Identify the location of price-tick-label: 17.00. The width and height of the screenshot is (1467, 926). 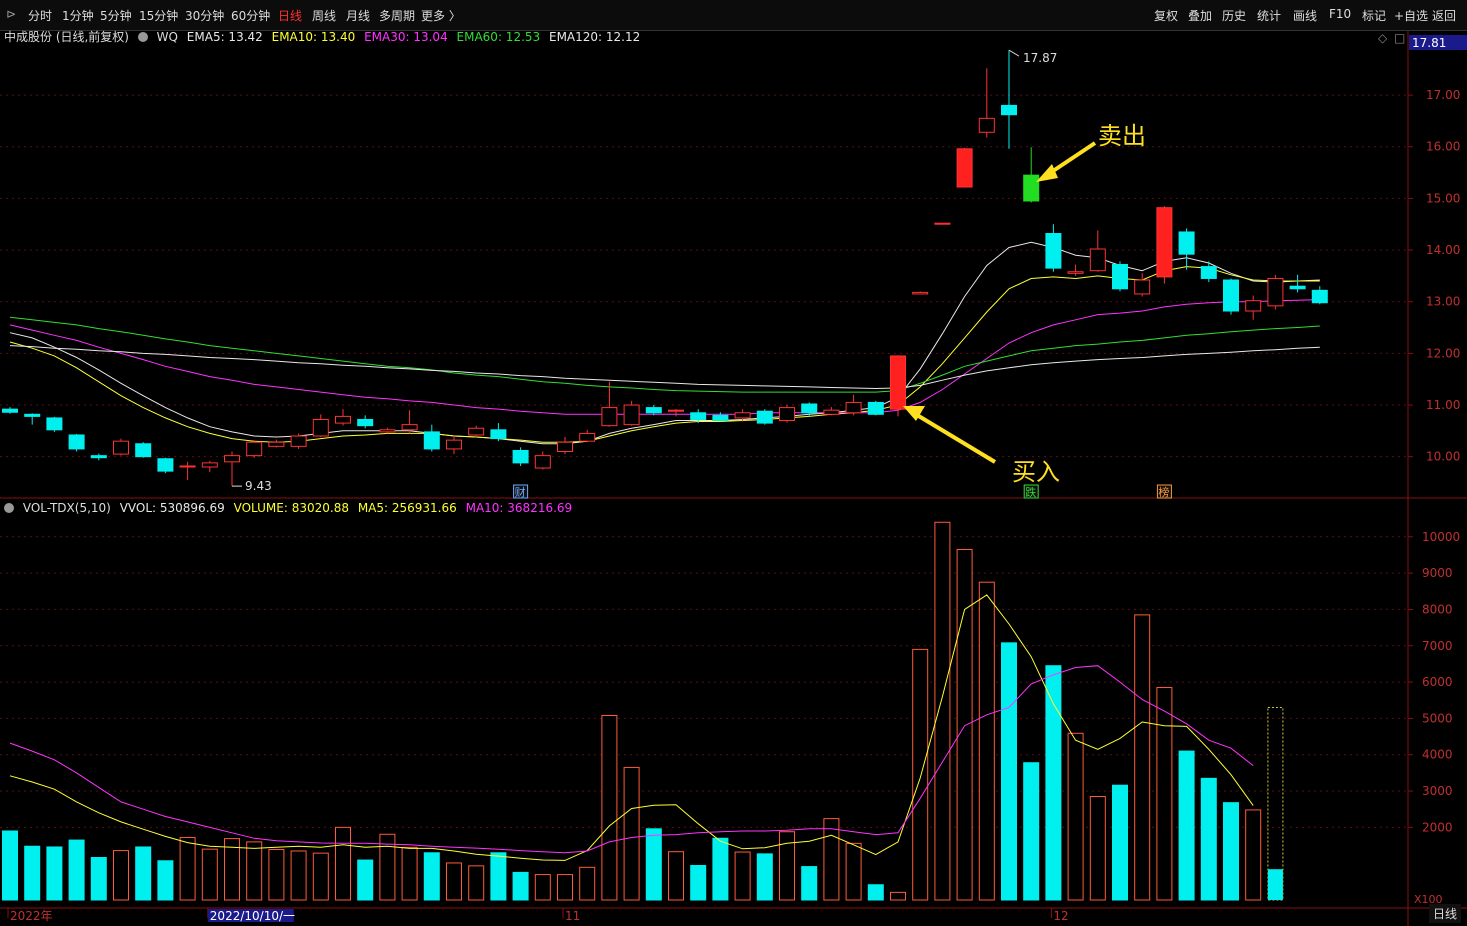
(1443, 95).